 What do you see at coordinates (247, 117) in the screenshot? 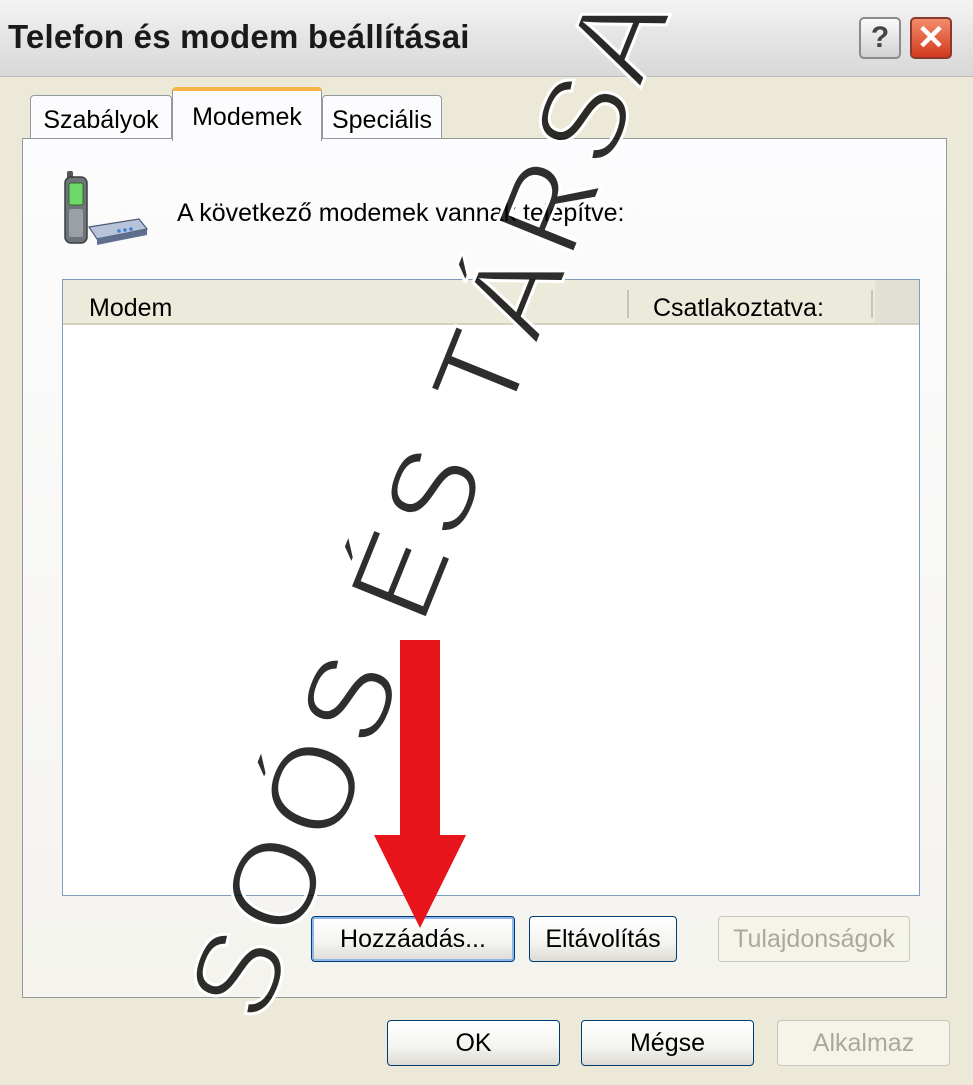
I see `tab-label: Modemek` at bounding box center [247, 117].